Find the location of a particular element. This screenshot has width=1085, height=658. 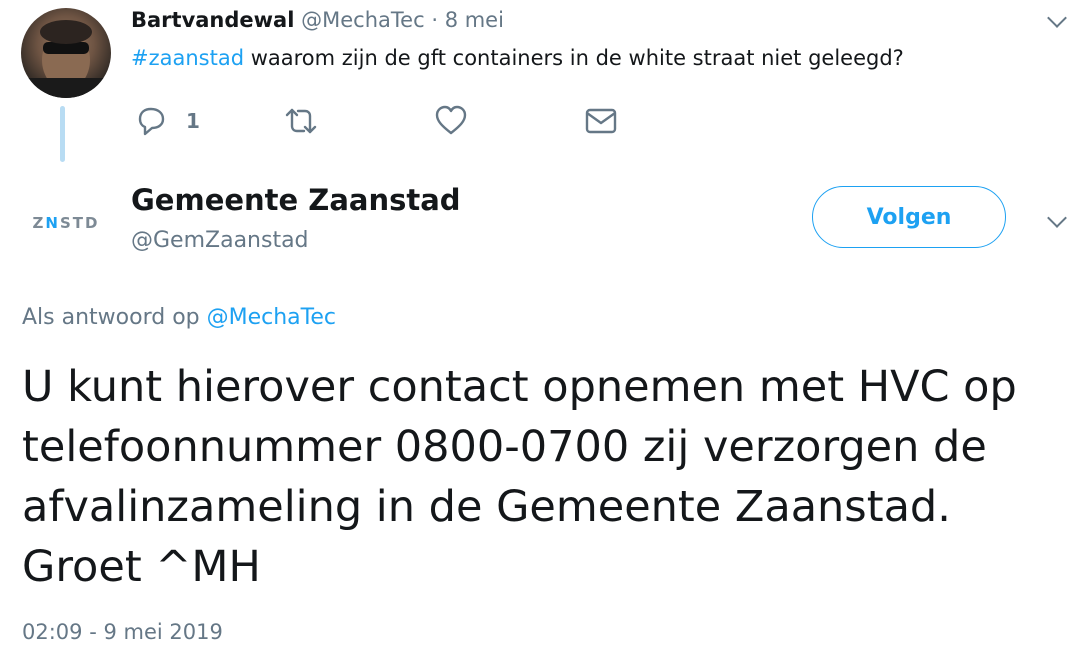

reply-context: Als antwoord op @MechaTec is located at coordinates (179, 317).